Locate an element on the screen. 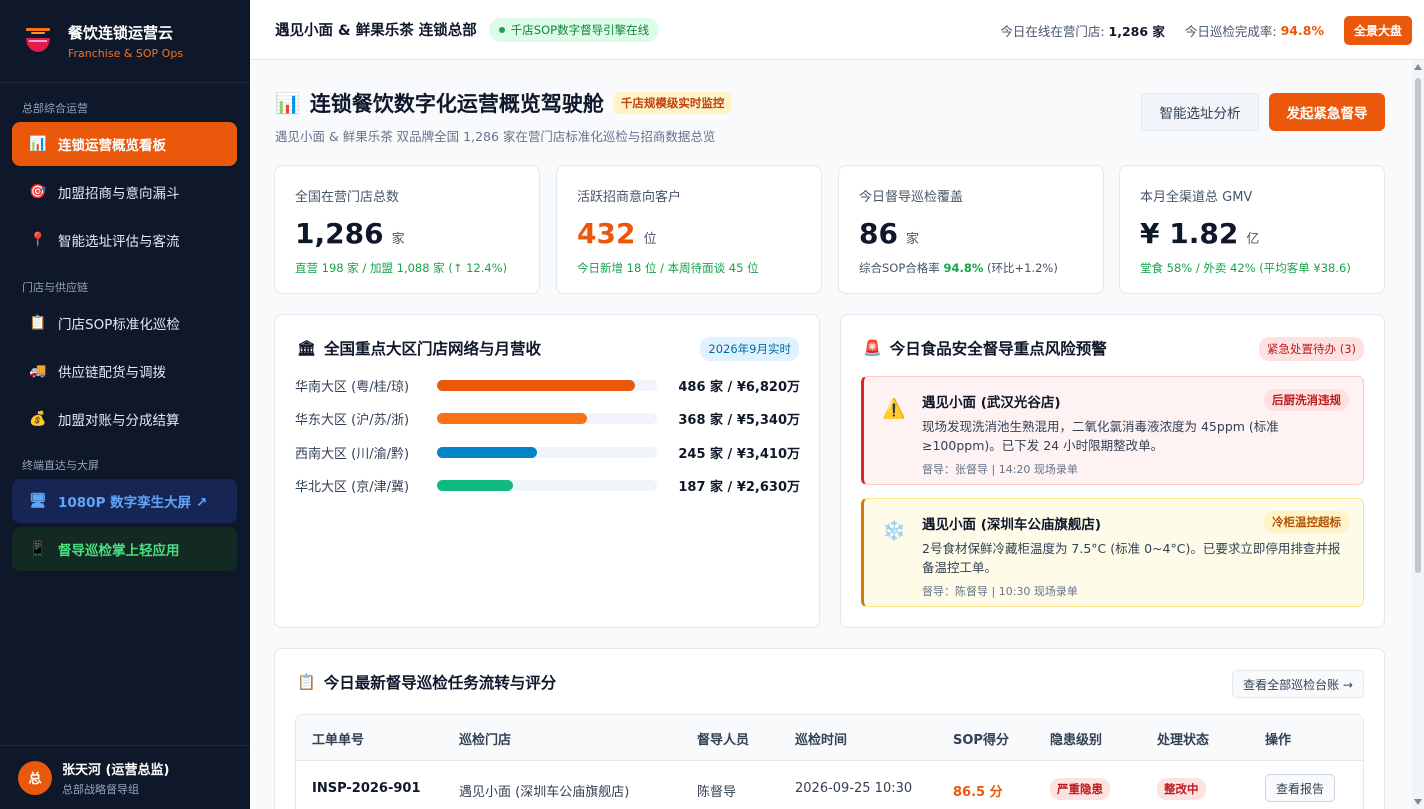  sidebar-item-label: 智能选址评估与客流 is located at coordinates (119, 242).